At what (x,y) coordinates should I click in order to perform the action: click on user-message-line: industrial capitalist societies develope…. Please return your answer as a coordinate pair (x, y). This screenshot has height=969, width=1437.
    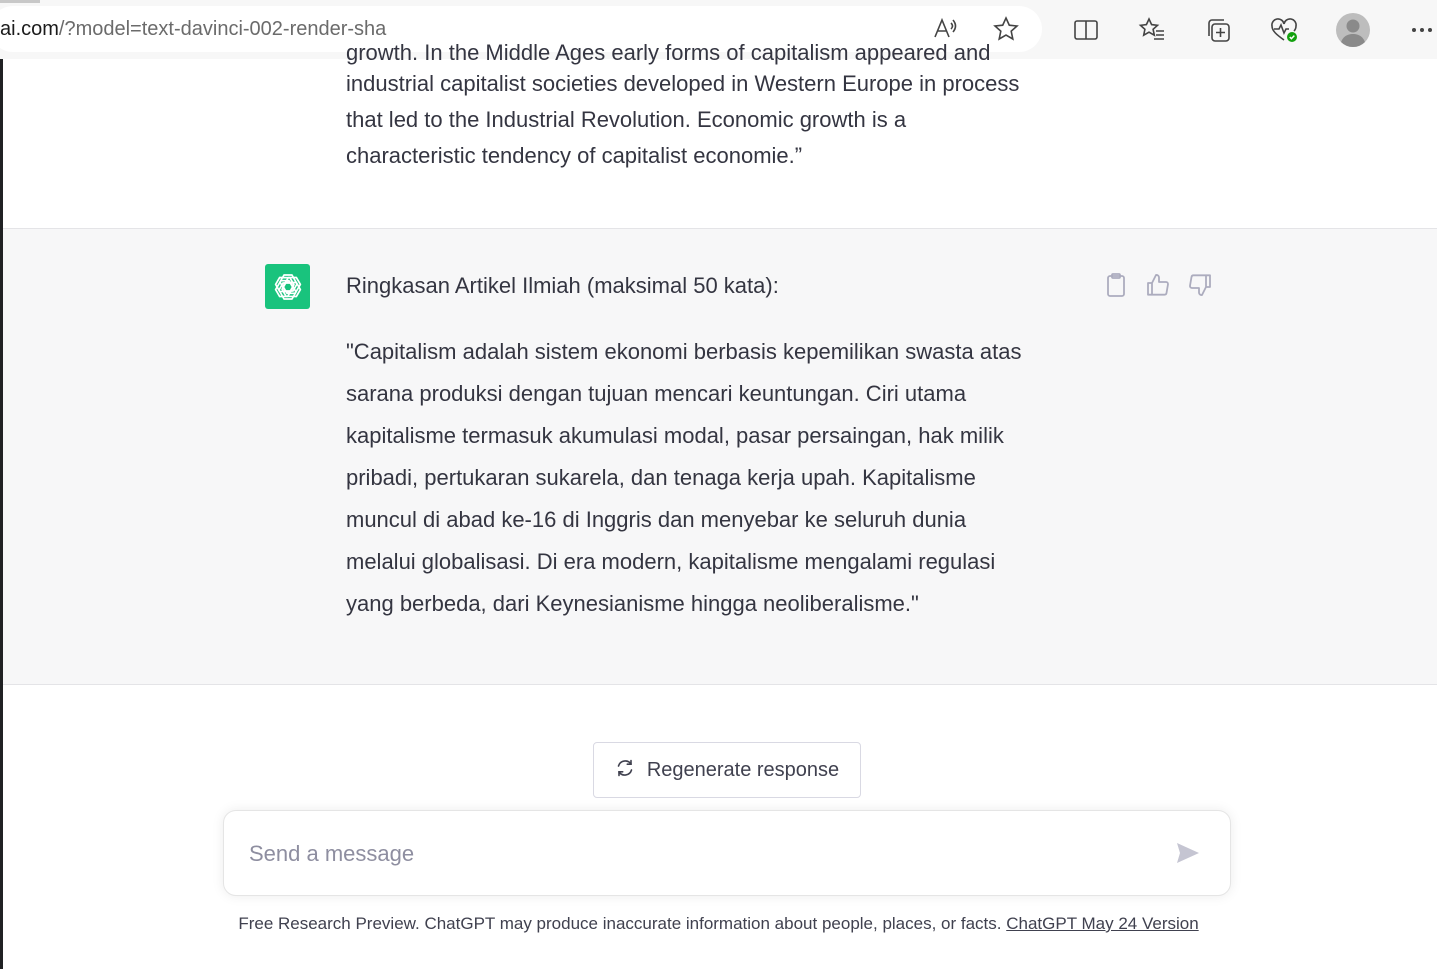
    Looking at the image, I should click on (683, 83).